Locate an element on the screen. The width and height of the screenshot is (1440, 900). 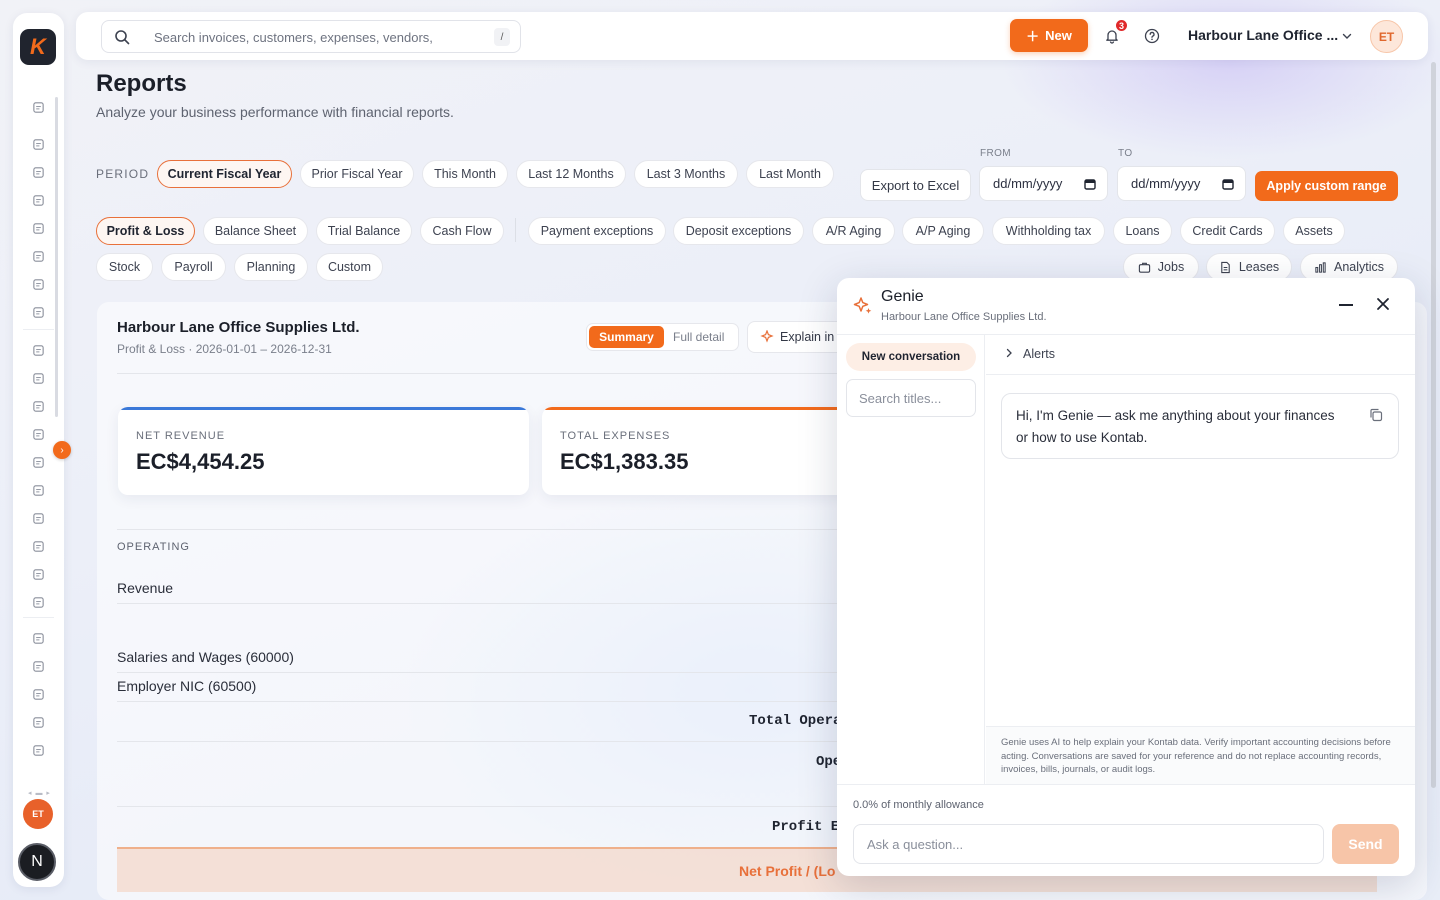
report-credit-cards: Credit Cards is located at coordinates (1227, 231).